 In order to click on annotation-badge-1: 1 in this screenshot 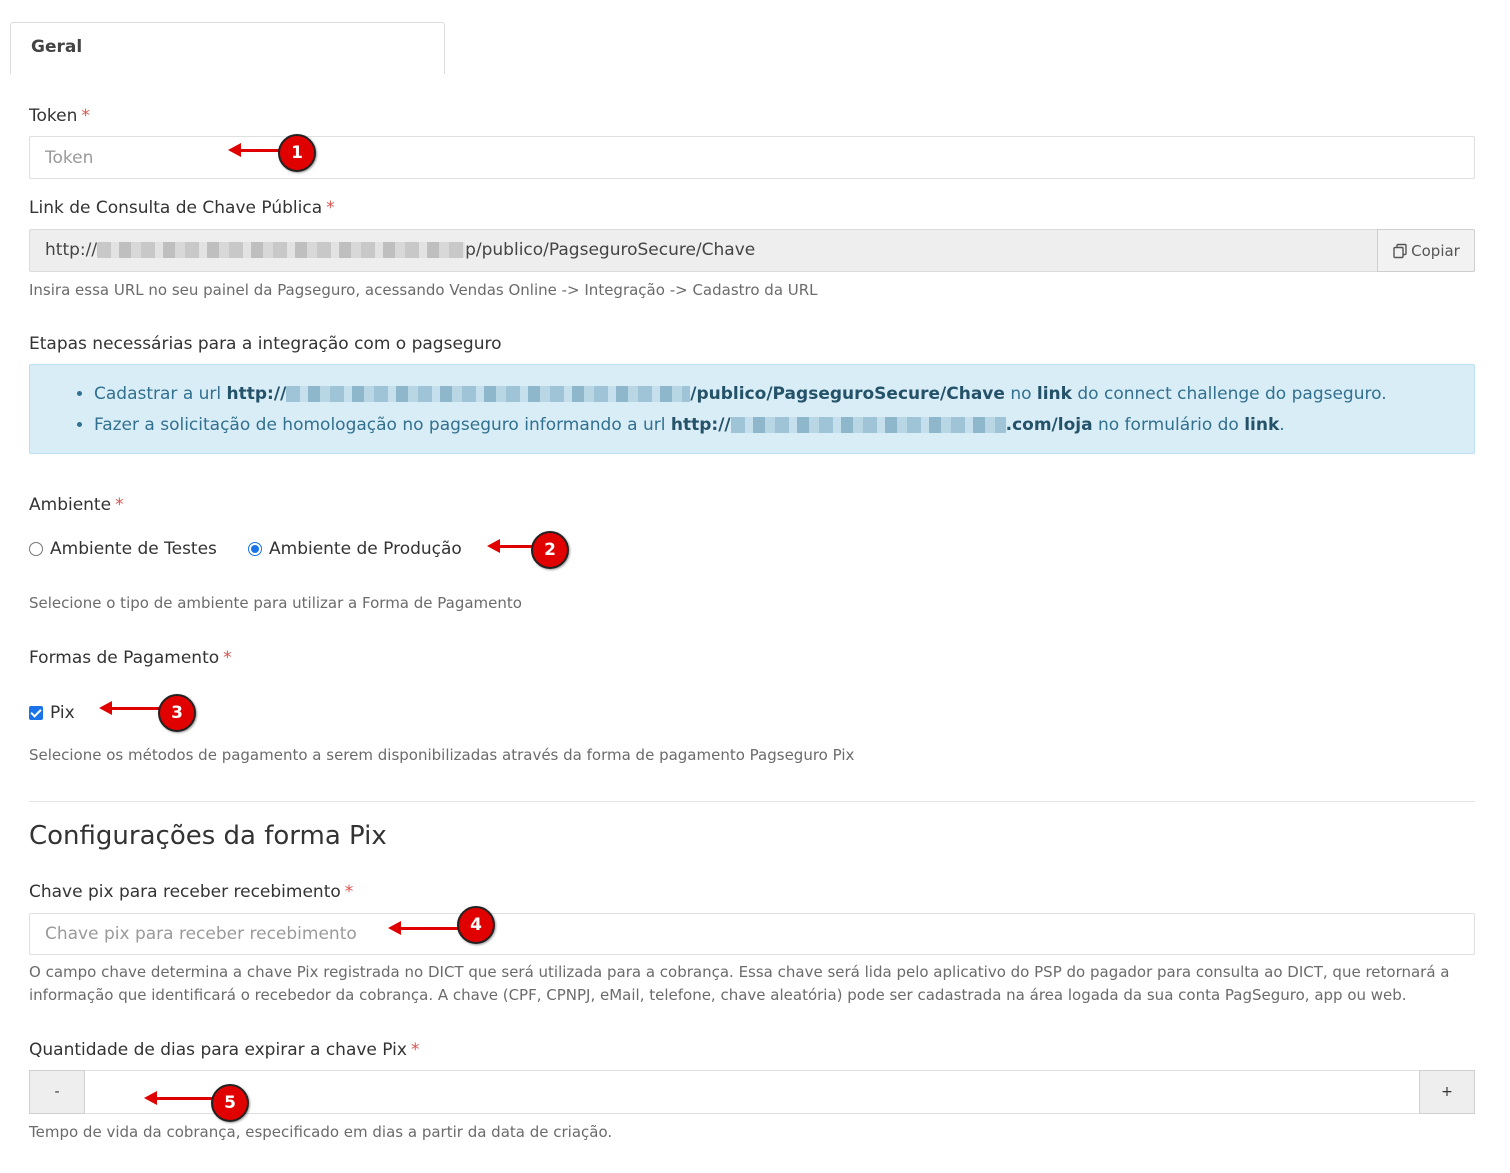, I will do `click(297, 153)`.